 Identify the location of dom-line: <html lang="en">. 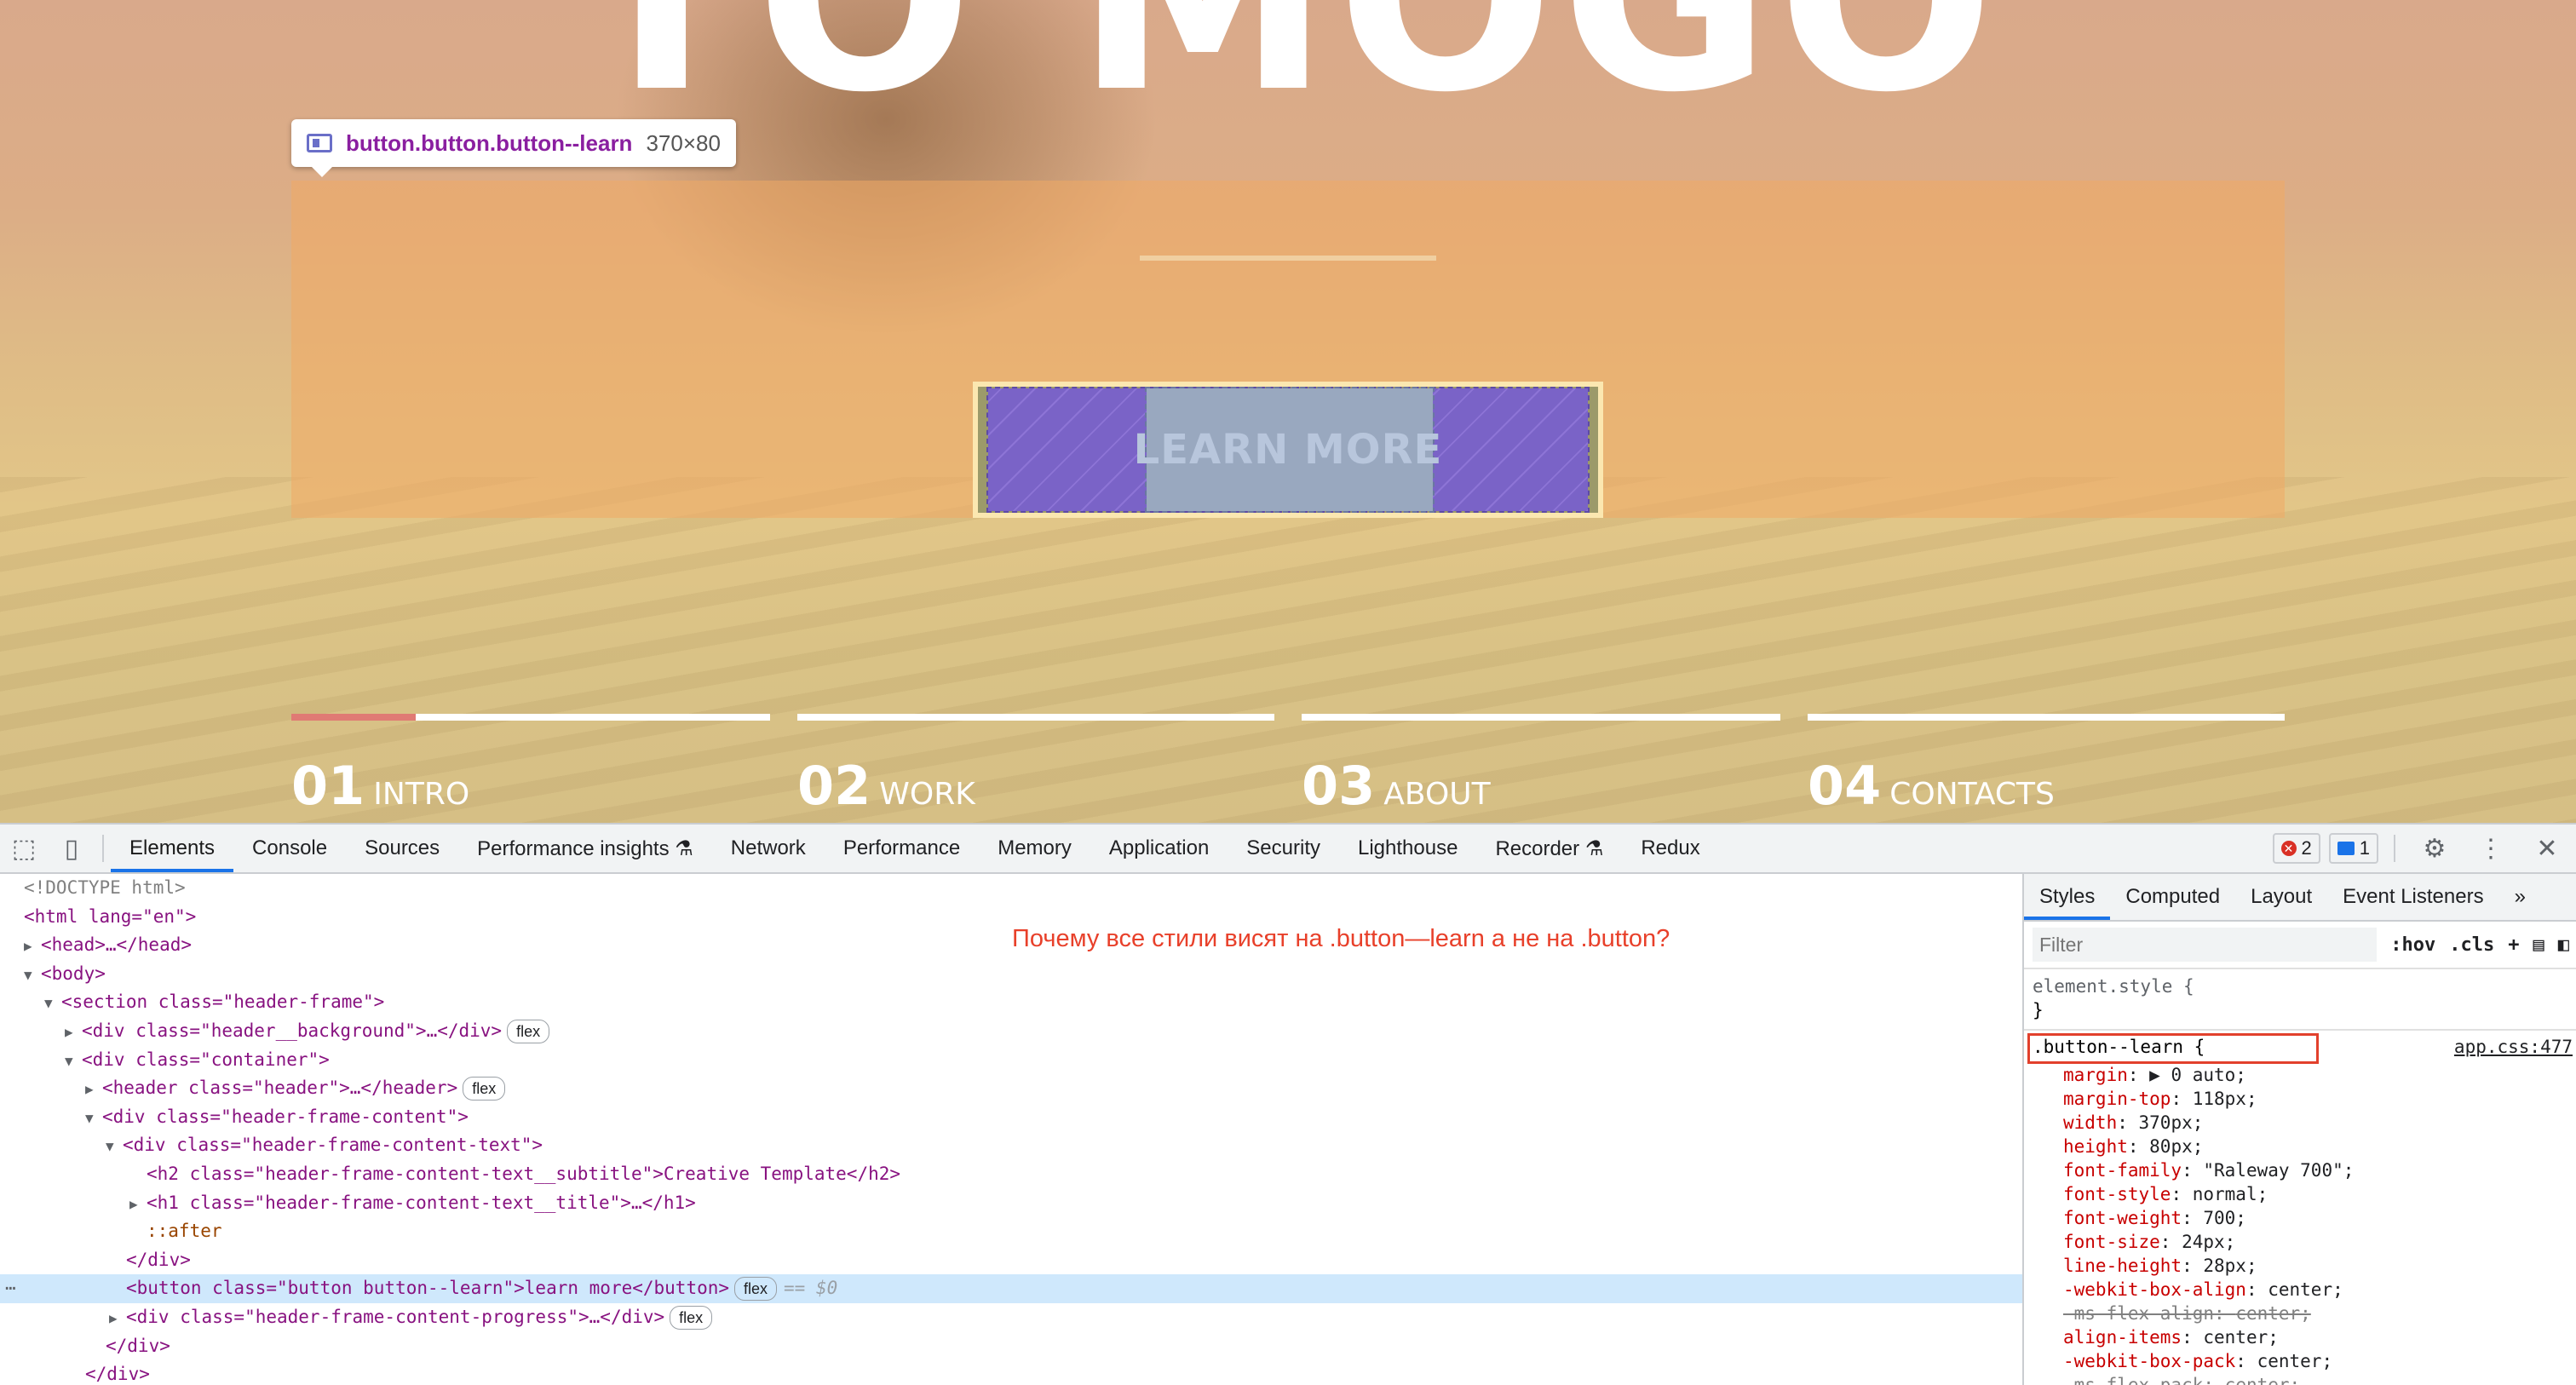
(1011, 917).